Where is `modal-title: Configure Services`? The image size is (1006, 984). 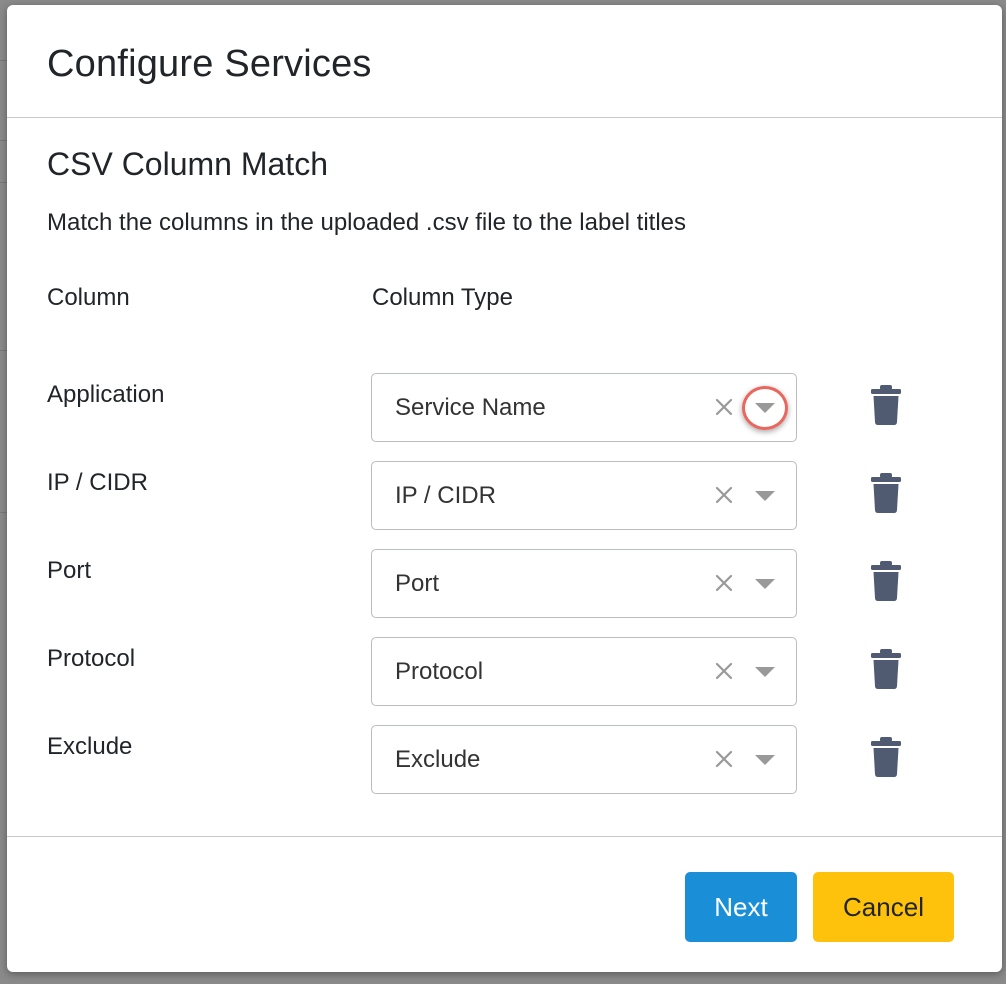 modal-title: Configure Services is located at coordinates (209, 64).